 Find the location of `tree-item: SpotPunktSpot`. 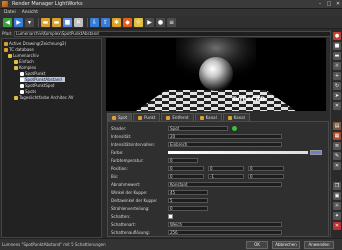

tree-item: SpotPunktSpot is located at coordinates (37, 85).